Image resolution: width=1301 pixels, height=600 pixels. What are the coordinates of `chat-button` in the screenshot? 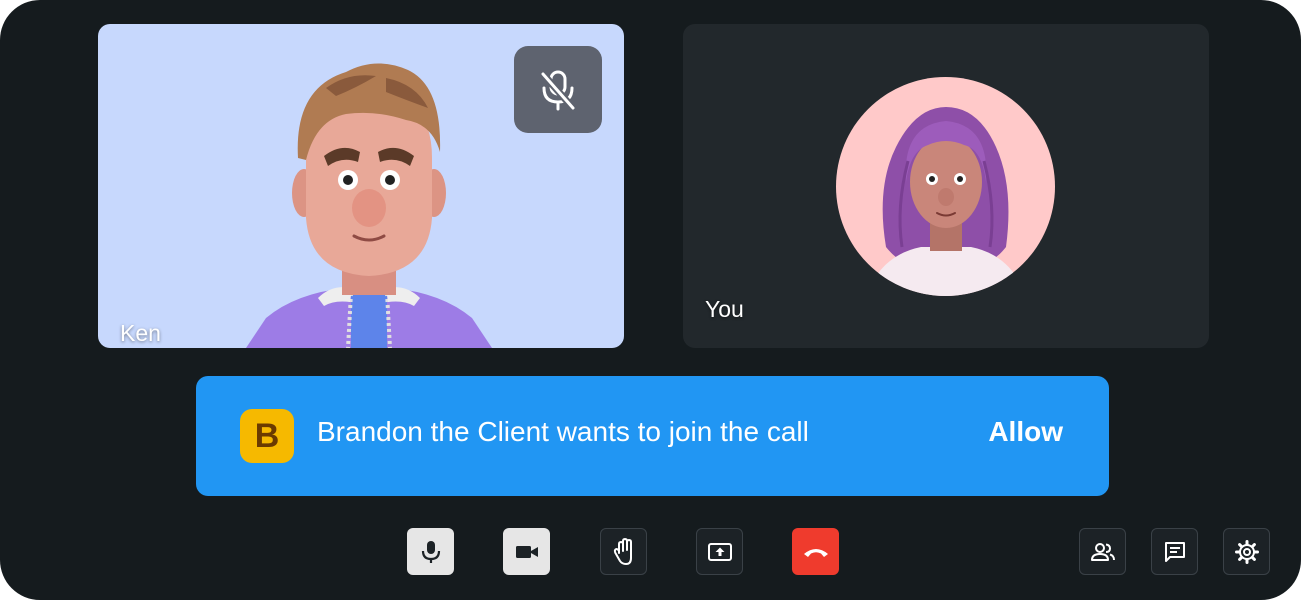 It's located at (1174, 551).